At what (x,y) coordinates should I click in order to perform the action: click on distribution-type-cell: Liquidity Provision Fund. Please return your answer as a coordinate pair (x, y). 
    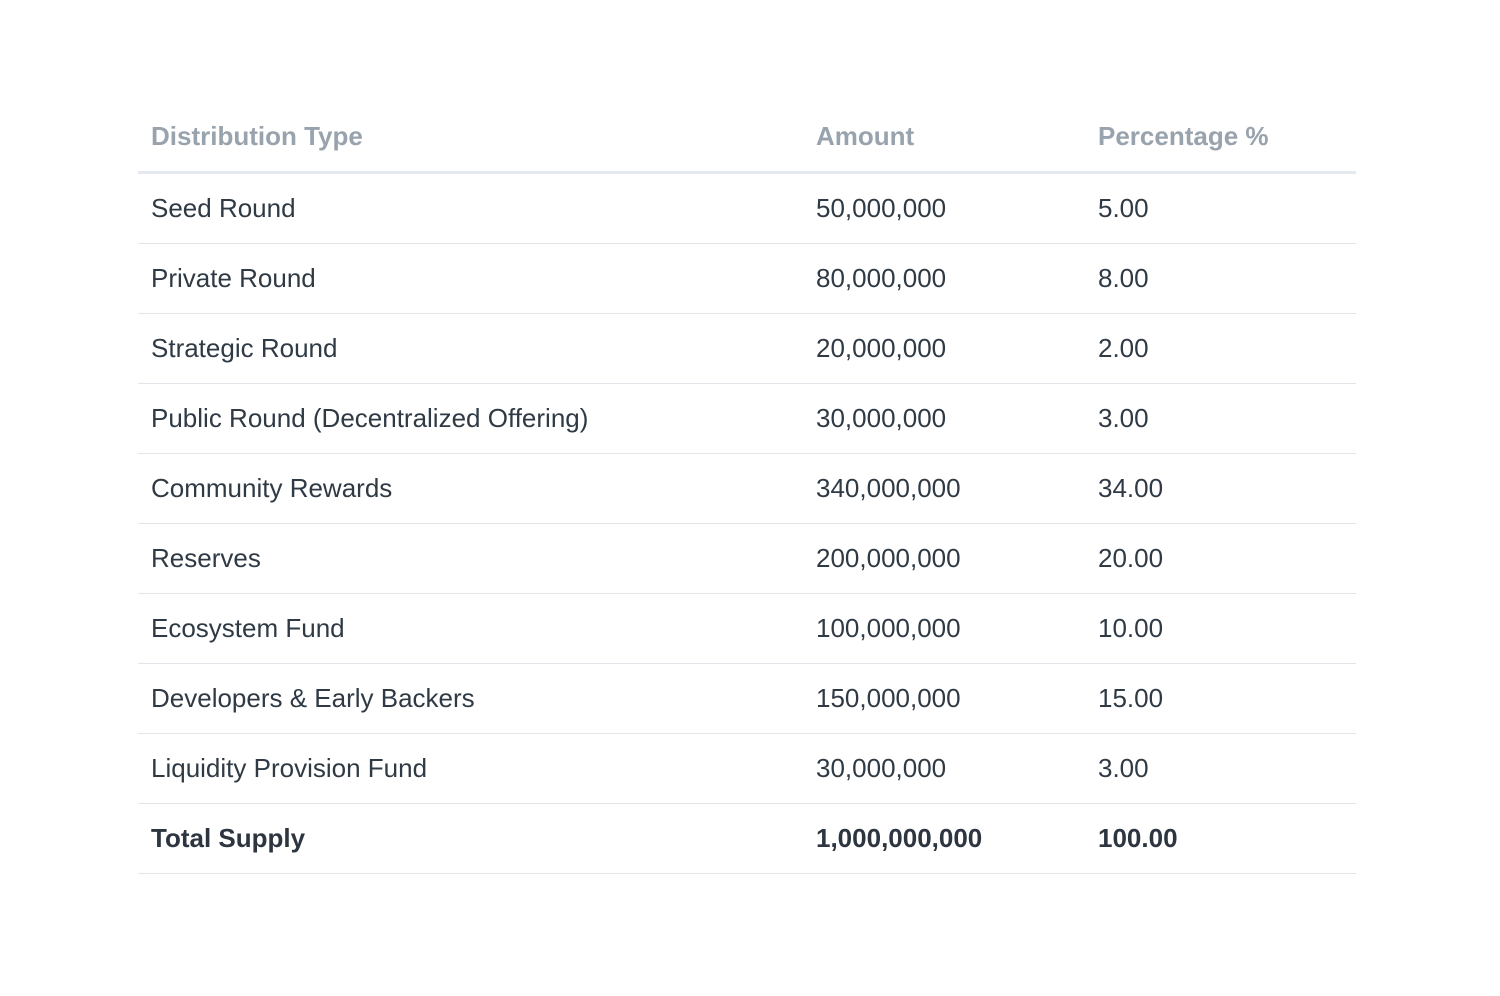
    Looking at the image, I should click on (470, 768).